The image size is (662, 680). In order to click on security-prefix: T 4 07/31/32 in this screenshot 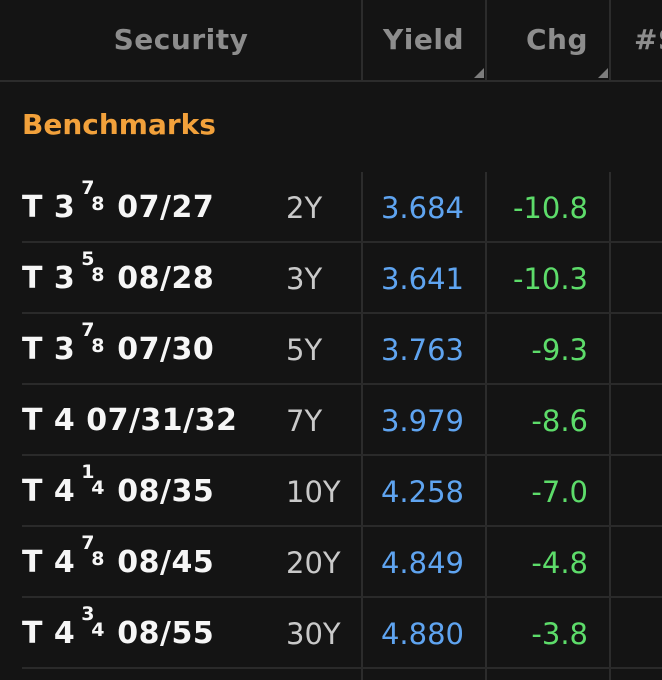, I will do `click(130, 420)`.